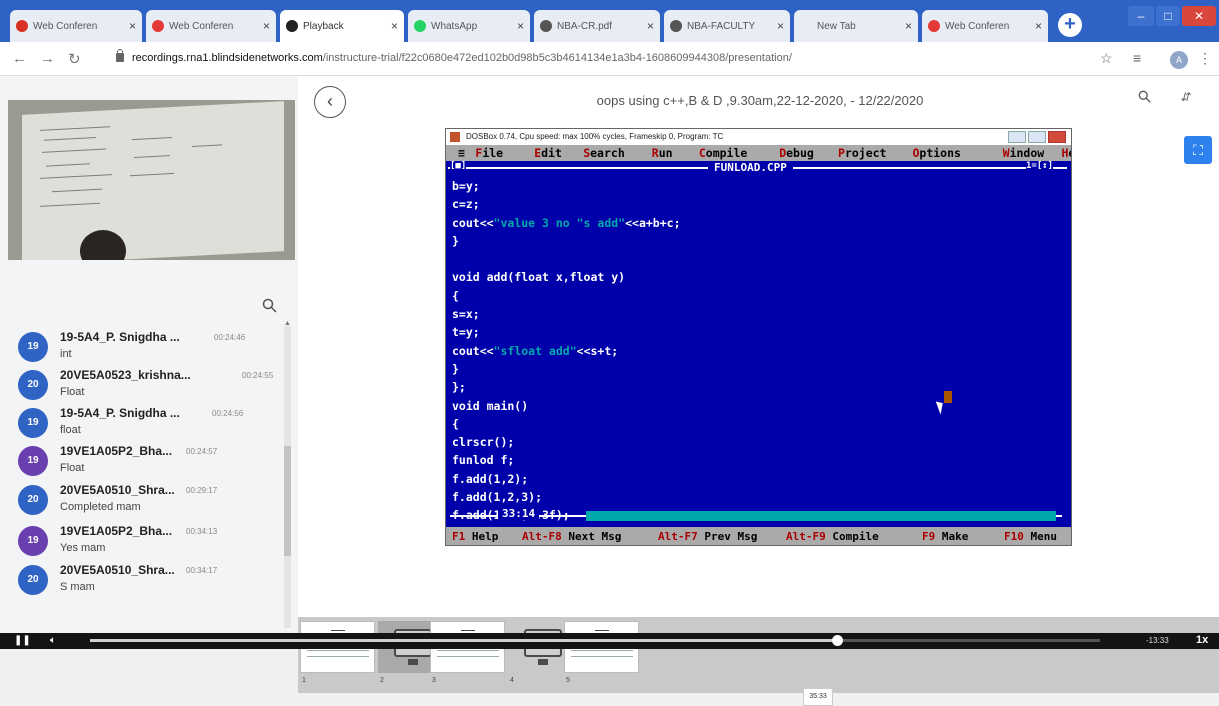  I want to click on chat-scrollbar: ▲, so click(287, 474).